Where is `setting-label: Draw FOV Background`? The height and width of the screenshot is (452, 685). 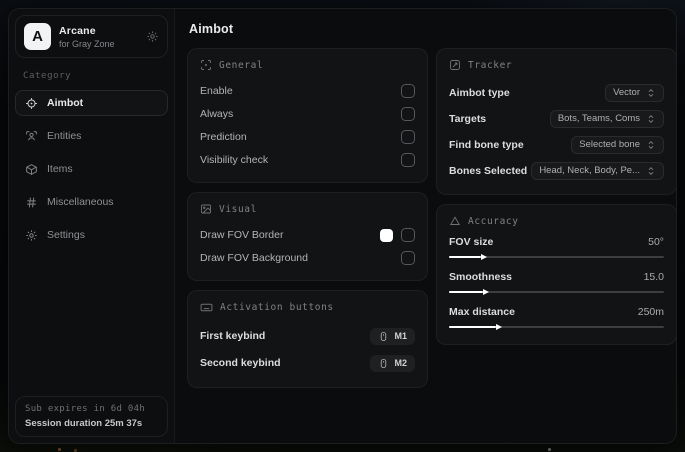
setting-label: Draw FOV Background is located at coordinates (254, 258).